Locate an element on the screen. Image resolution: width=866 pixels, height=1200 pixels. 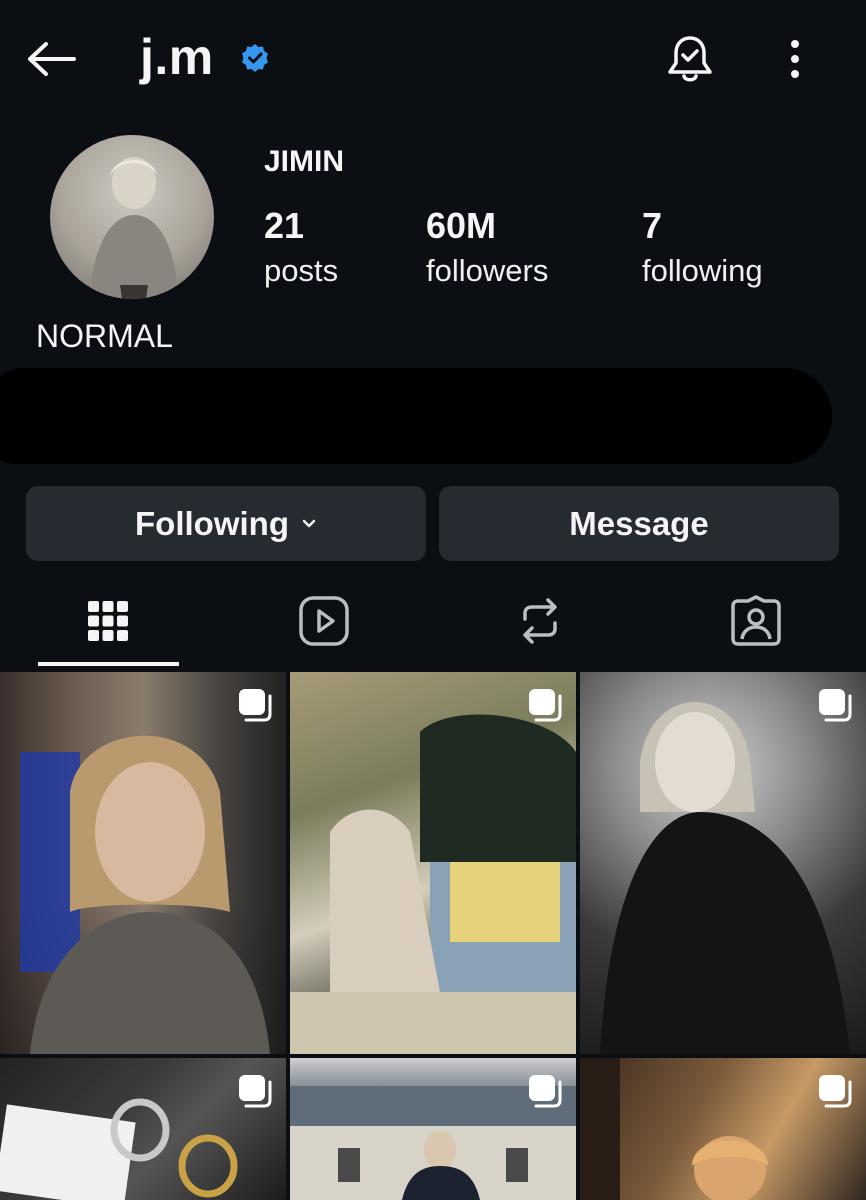
posts-label: posts is located at coordinates (301, 270).